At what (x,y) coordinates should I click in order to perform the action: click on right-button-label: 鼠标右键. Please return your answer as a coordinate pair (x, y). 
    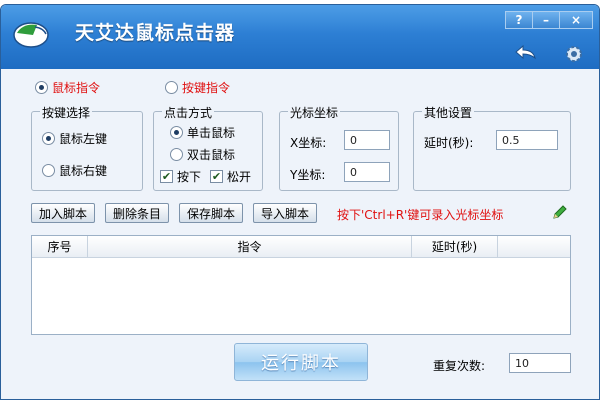
    Looking at the image, I should click on (83, 171).